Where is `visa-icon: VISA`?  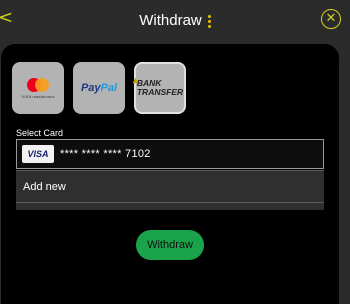 visa-icon: VISA is located at coordinates (38, 154).